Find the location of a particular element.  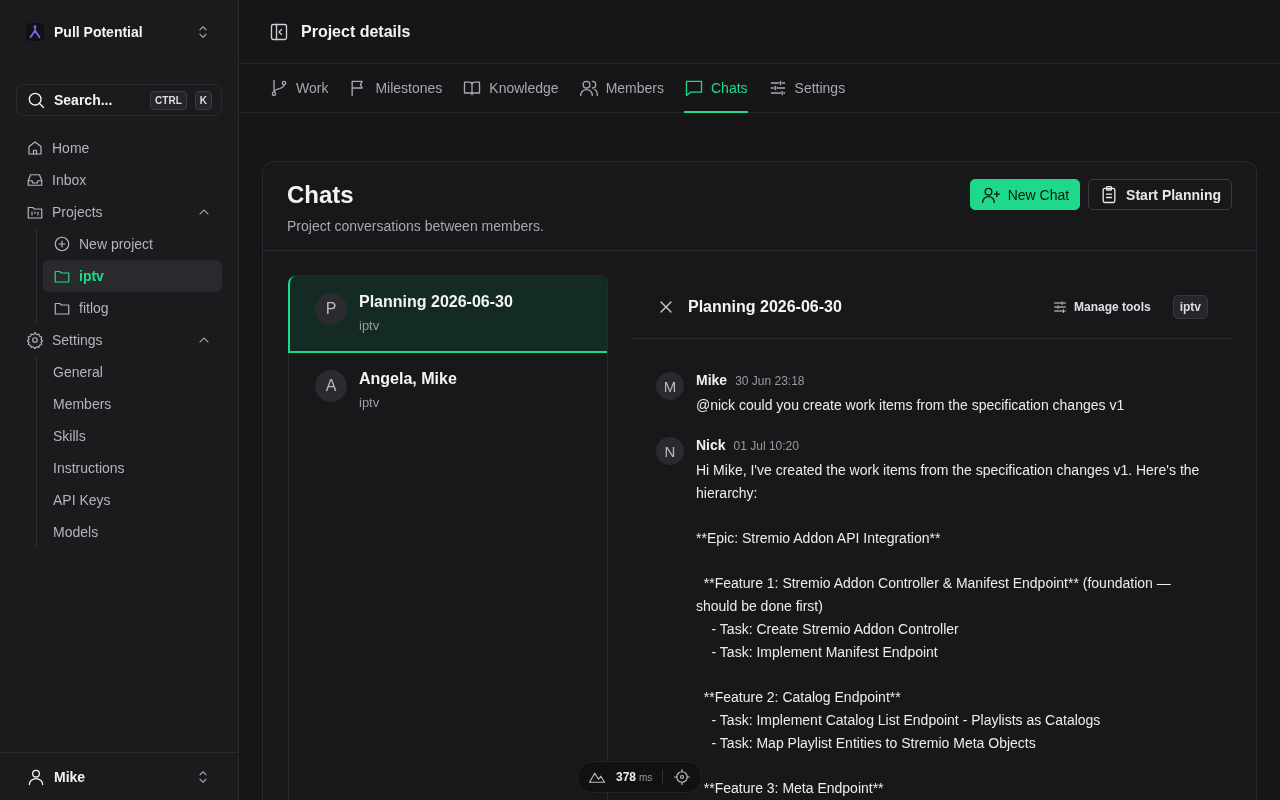

plus-circle-icon is located at coordinates (62, 244).